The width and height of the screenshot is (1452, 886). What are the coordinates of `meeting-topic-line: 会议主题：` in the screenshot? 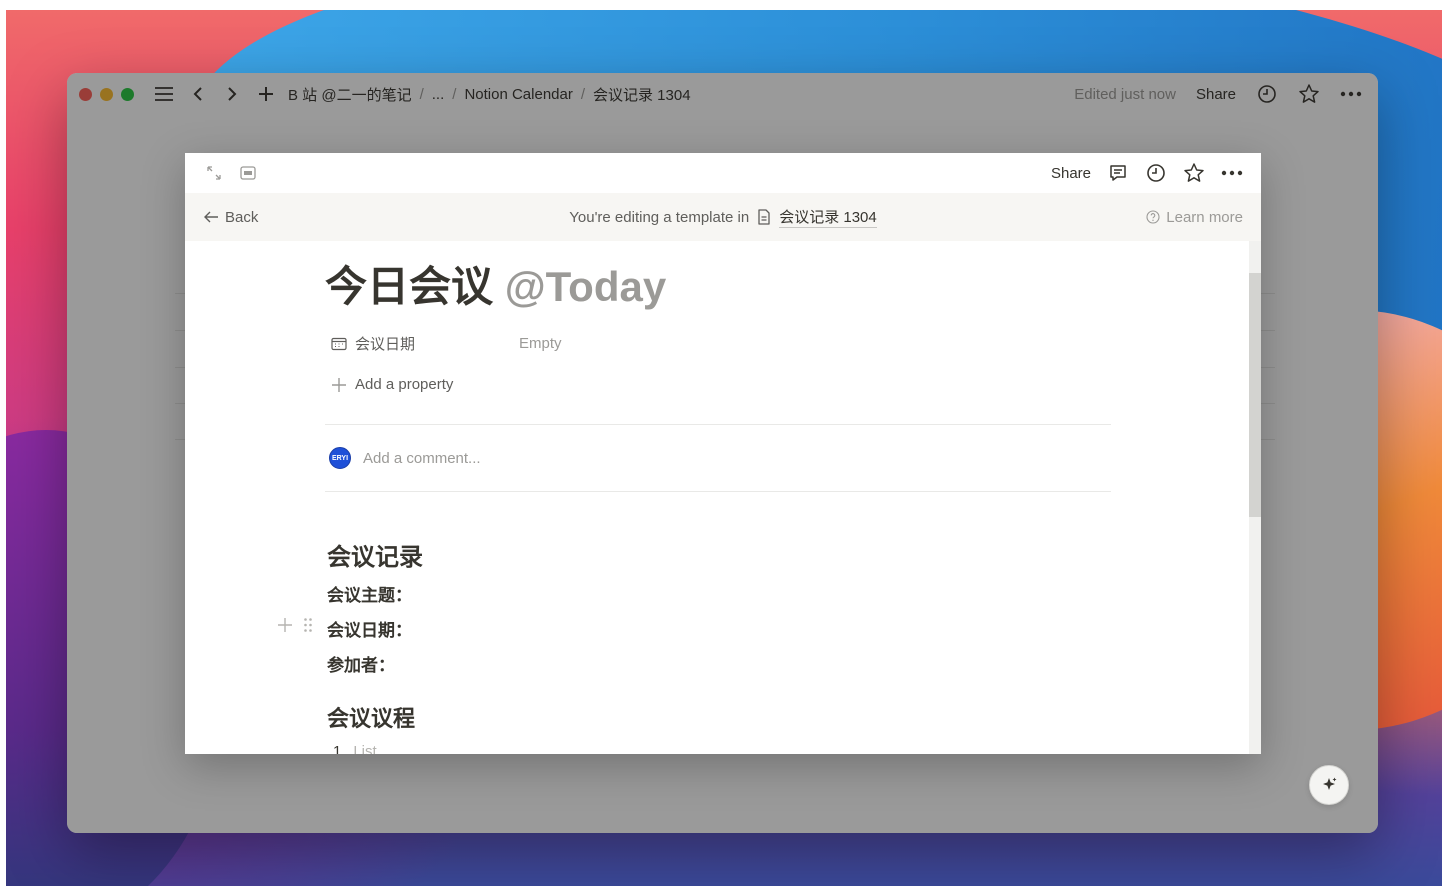 It's located at (369, 593).